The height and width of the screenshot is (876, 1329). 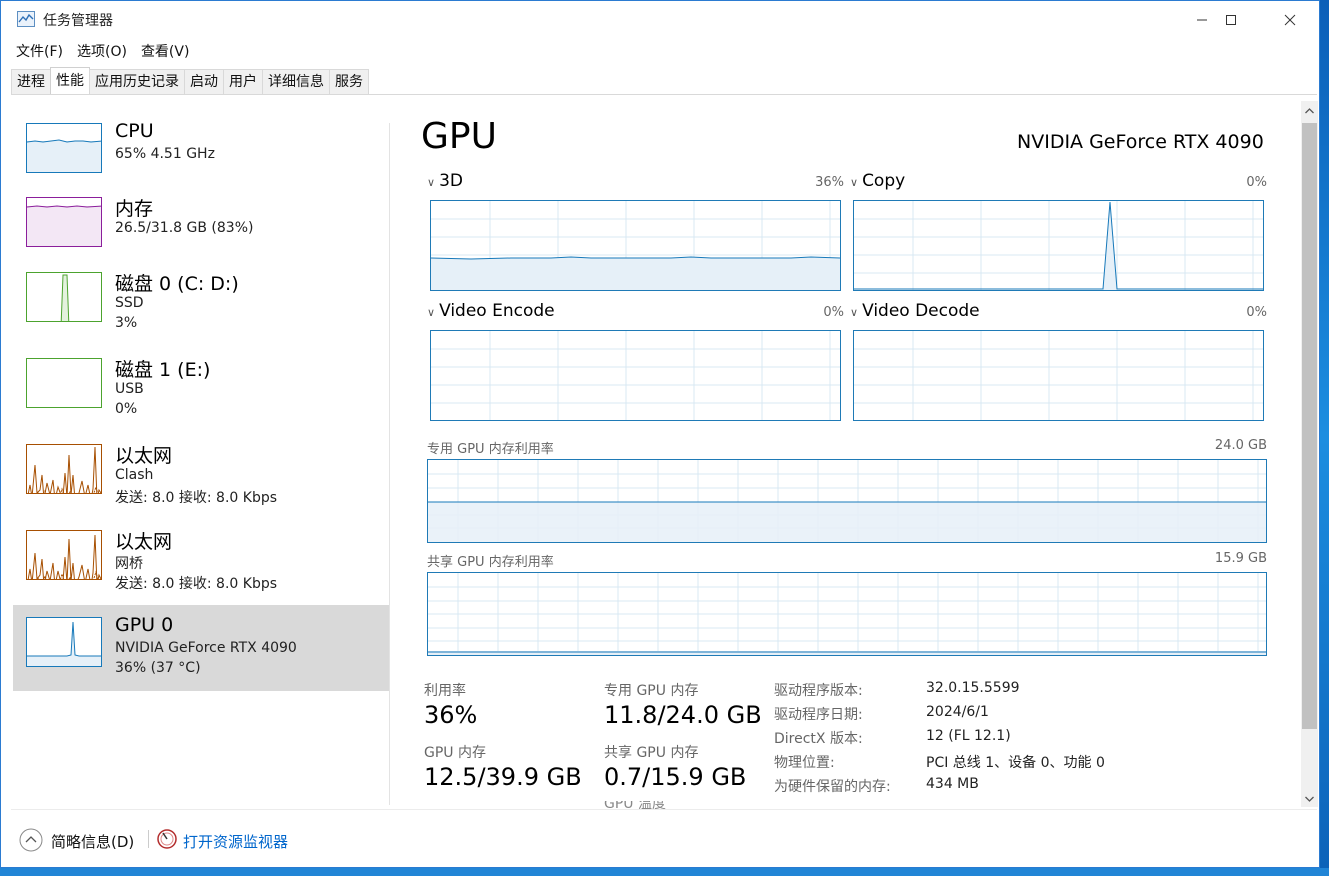 What do you see at coordinates (877, 181) in the screenshot?
I see `engine-selector-copy: ∨ Copy` at bounding box center [877, 181].